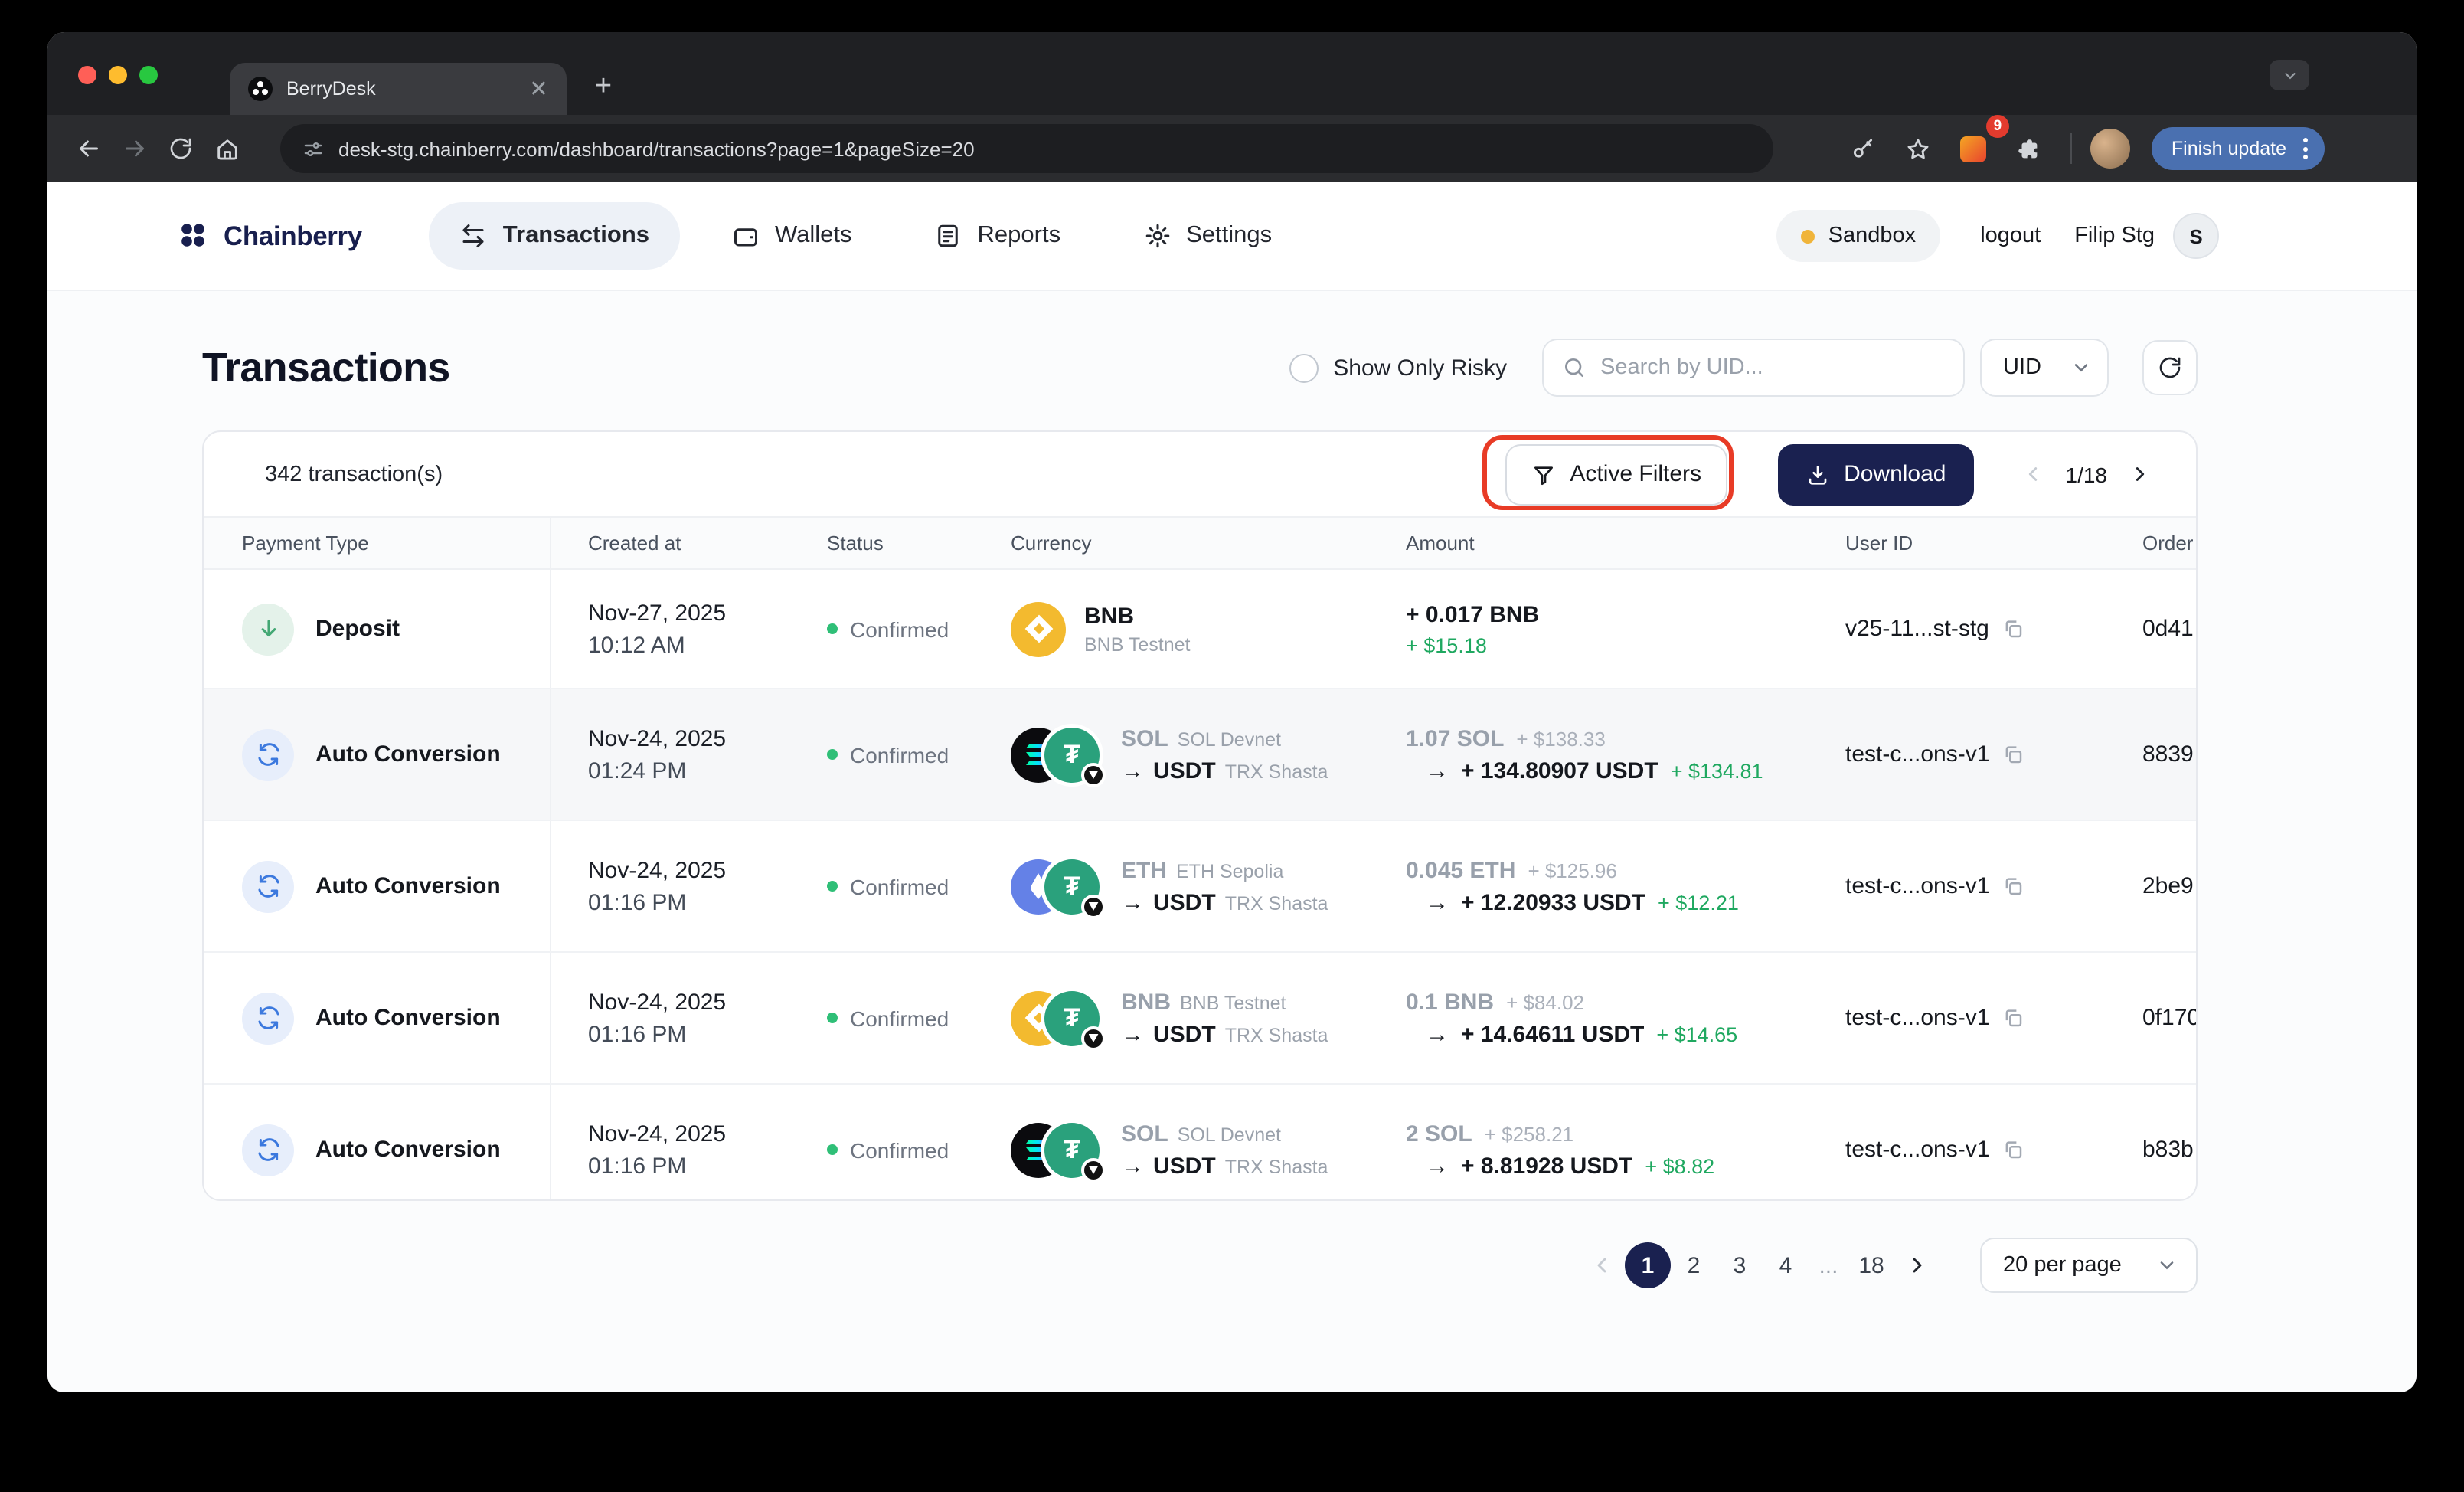 Image resolution: width=2464 pixels, height=1492 pixels. Describe the element at coordinates (1740, 1265) in the screenshot. I see `page-number-3: 3` at that location.